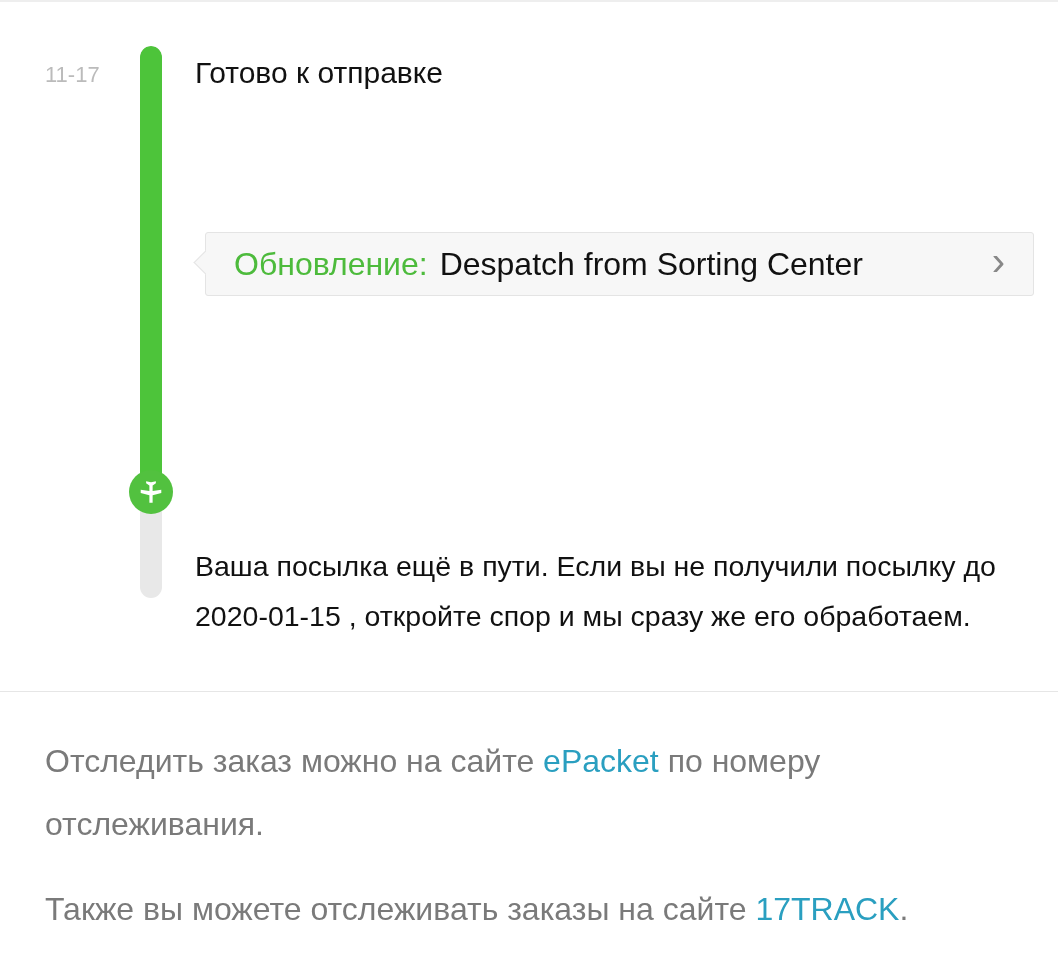  I want to click on plane-icon, so click(151, 492).